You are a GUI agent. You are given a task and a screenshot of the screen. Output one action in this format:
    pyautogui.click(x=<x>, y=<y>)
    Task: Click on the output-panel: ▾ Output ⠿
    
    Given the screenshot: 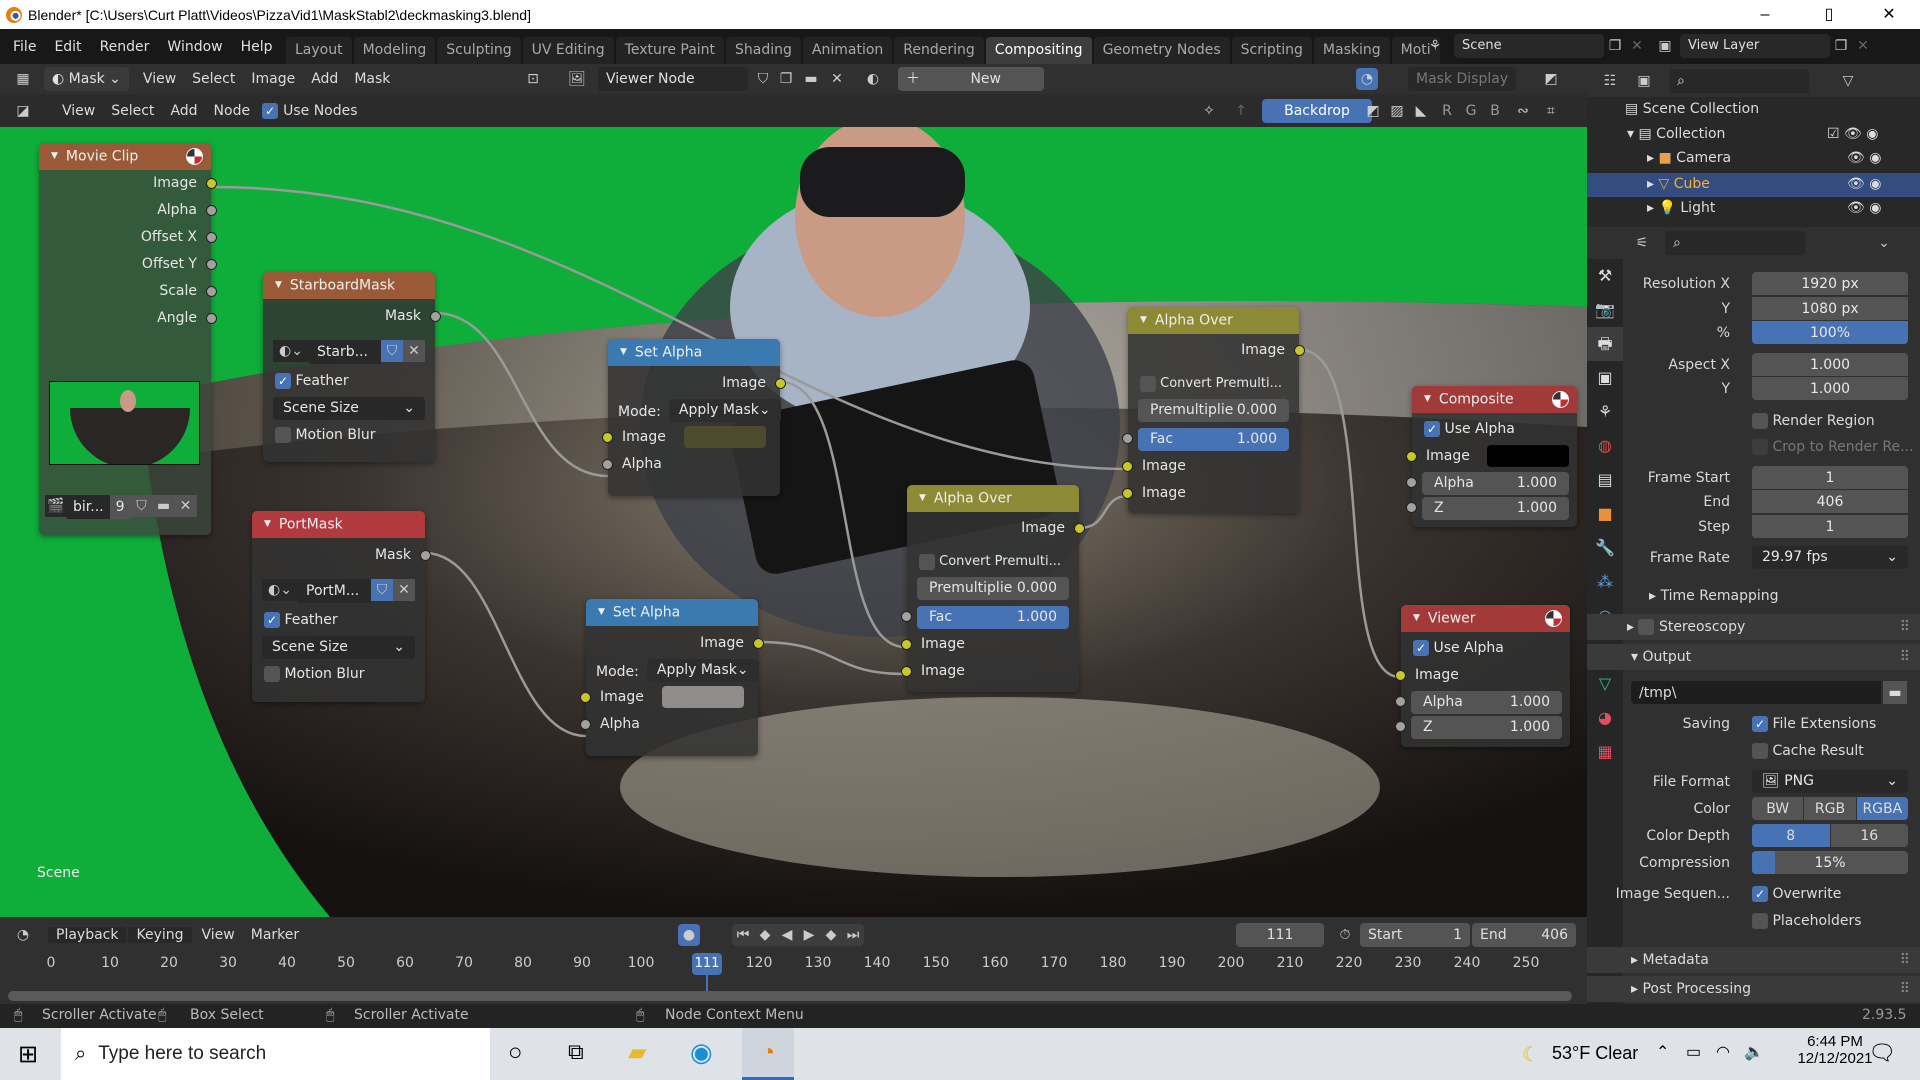 What is the action you would take?
    pyautogui.click(x=1753, y=657)
    